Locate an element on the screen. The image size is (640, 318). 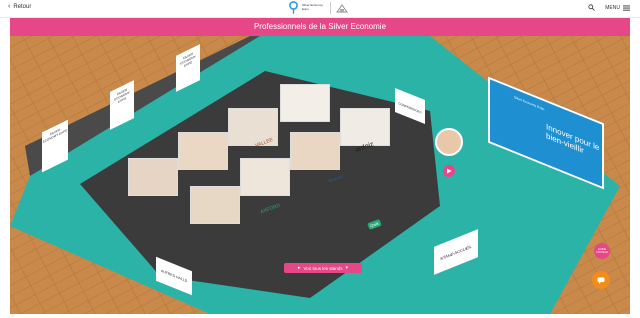
visitor-guide-button: GUIDE VISITEUR is located at coordinates (602, 251).